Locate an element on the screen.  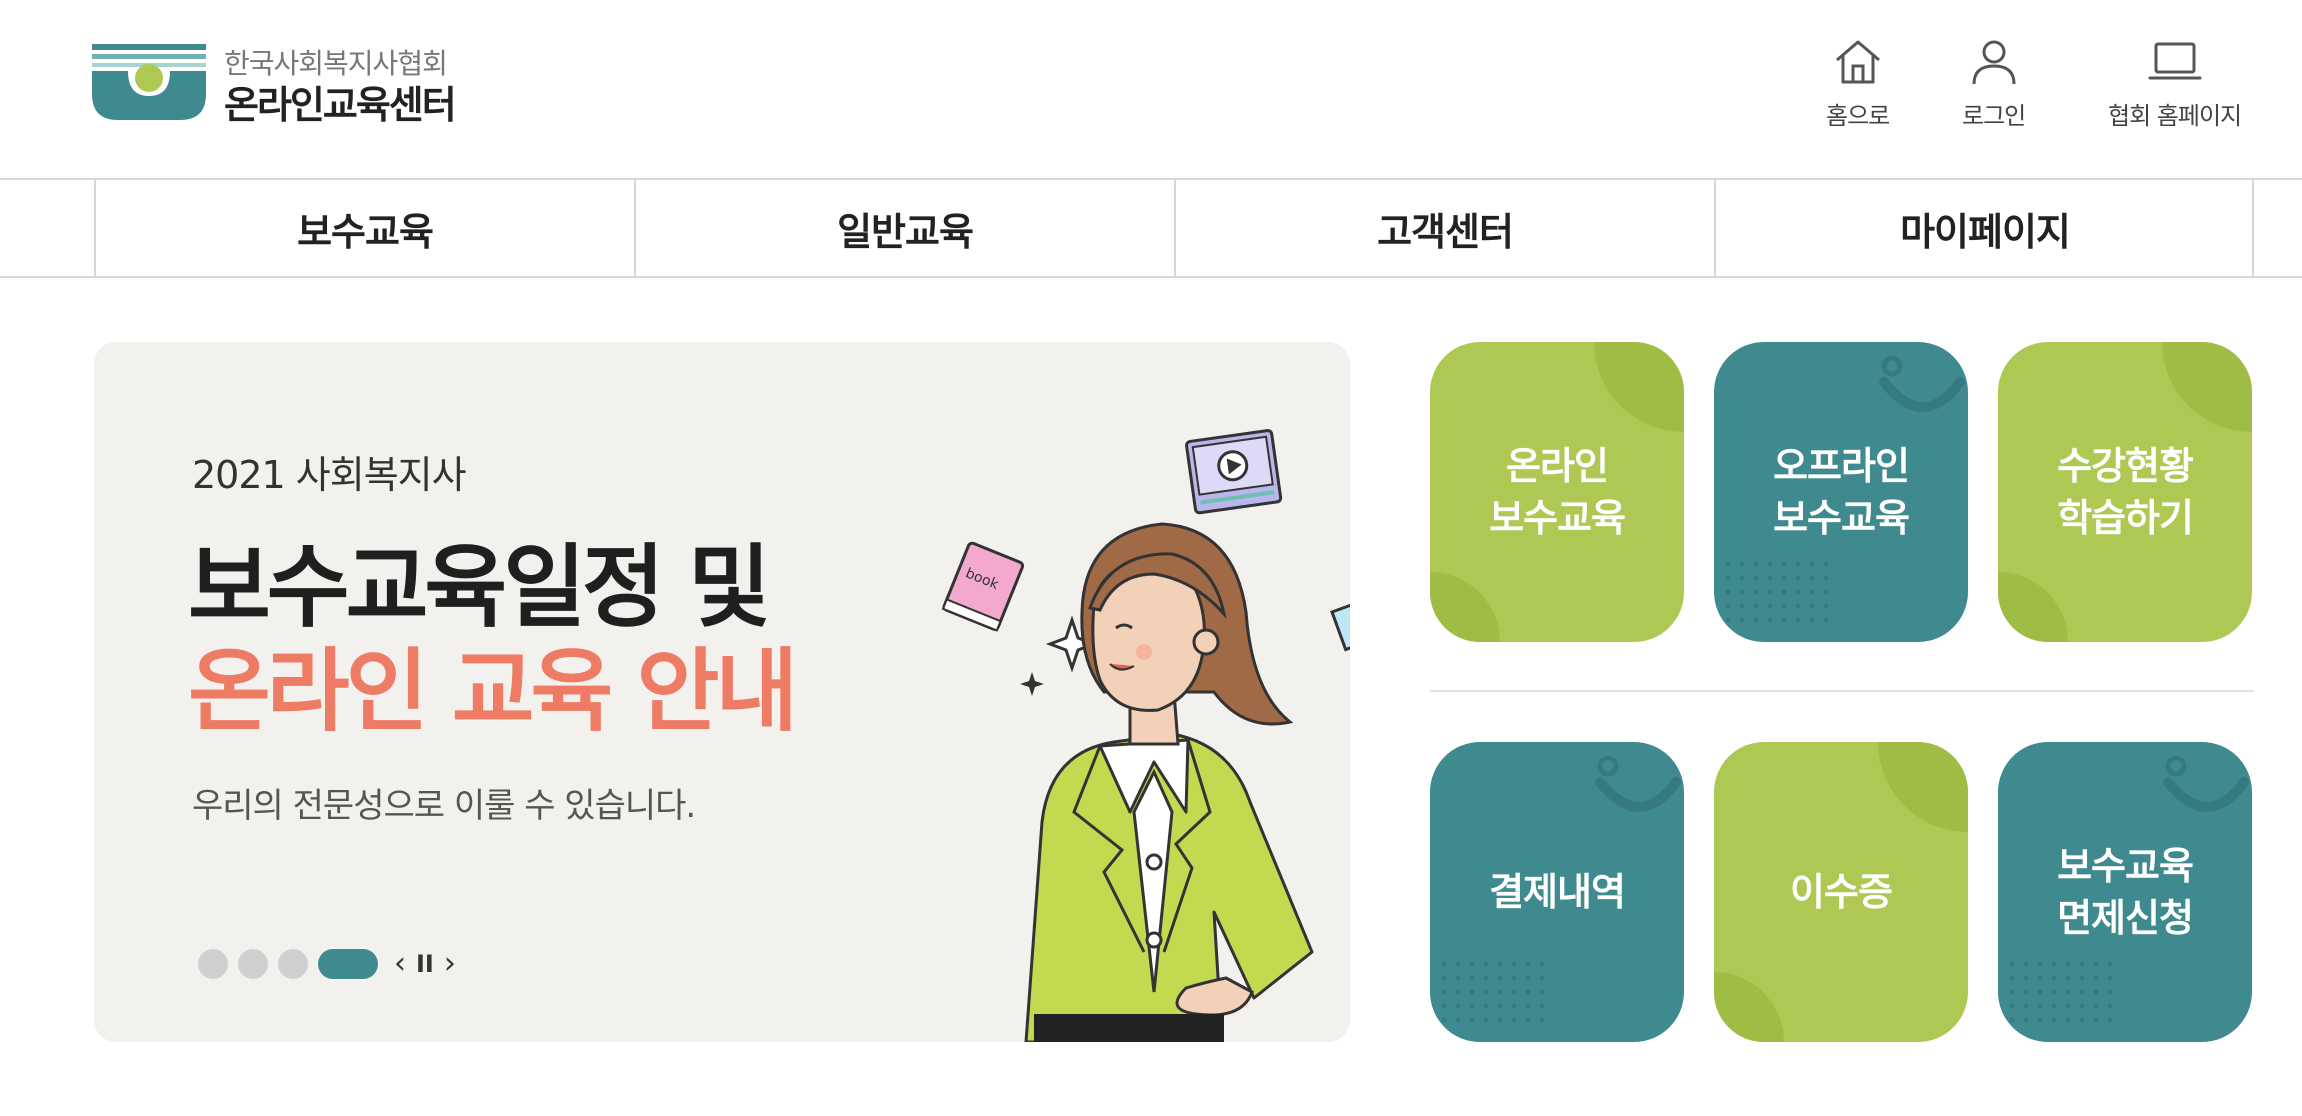
quick-tile-label: 온라인 보수교육 is located at coordinates (1557, 492).